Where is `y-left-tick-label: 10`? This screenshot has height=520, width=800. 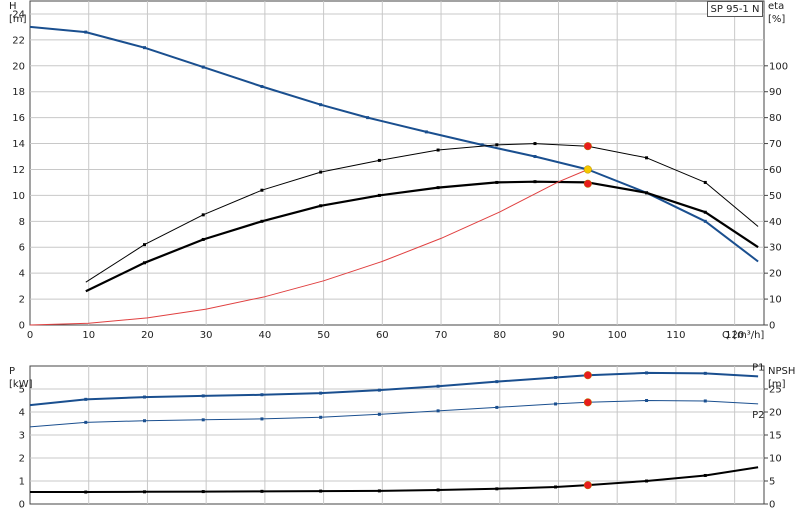
y-left-tick-label: 10 is located at coordinates (18, 196).